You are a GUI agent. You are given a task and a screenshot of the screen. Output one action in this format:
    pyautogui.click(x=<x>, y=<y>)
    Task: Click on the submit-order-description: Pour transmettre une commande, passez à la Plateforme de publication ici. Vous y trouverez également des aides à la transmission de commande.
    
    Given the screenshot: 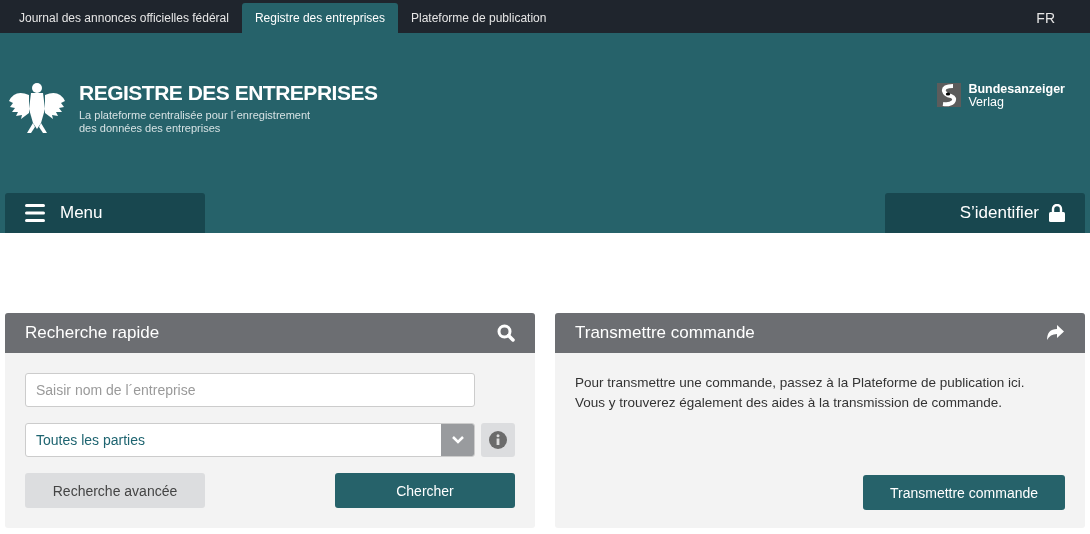 What is the action you would take?
    pyautogui.click(x=800, y=393)
    